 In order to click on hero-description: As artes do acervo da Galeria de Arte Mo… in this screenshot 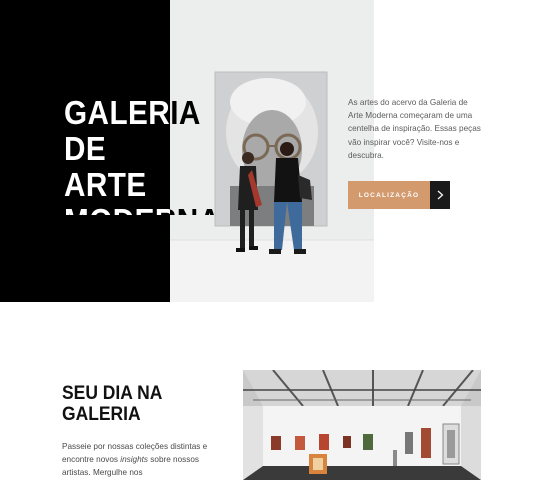, I will do `click(414, 129)`.